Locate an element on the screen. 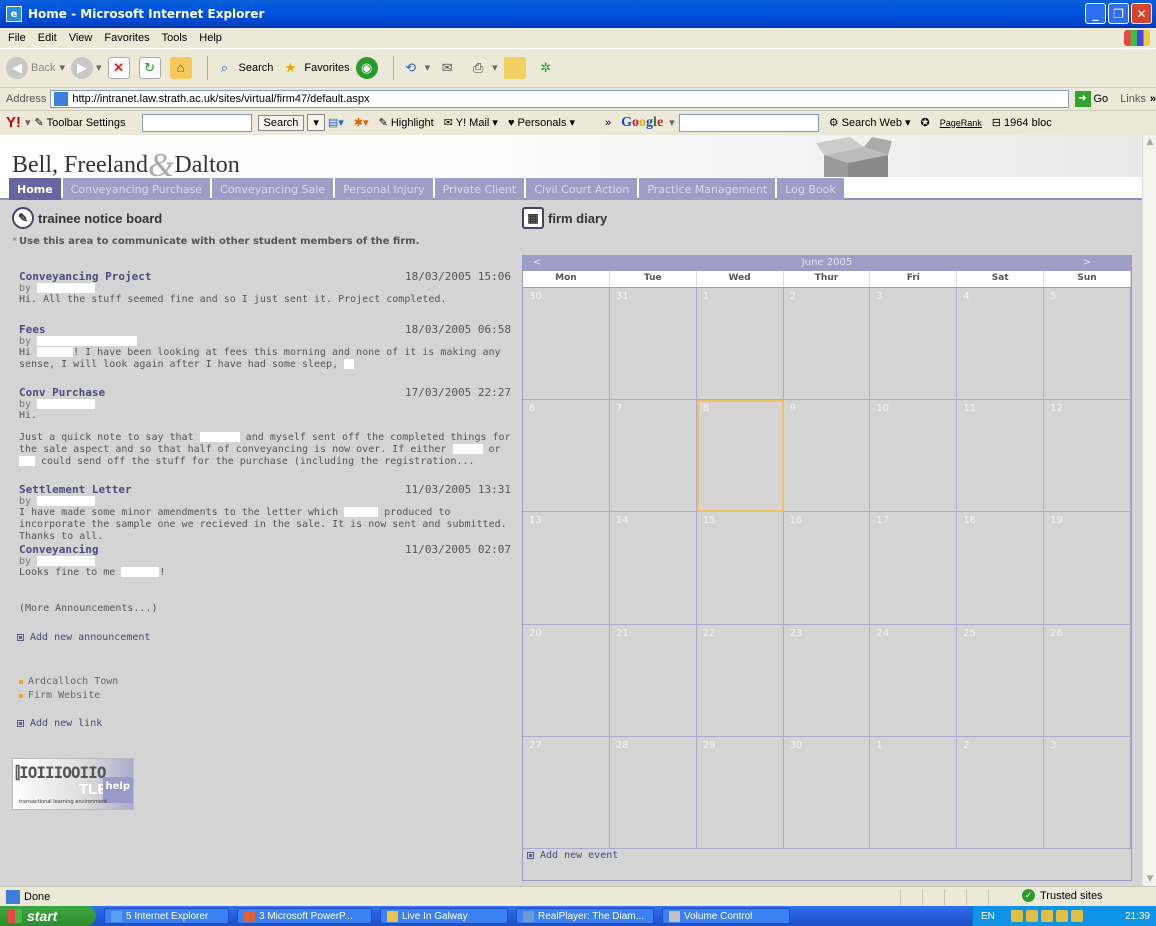 The width and height of the screenshot is (1156, 926). tab-practice-management: Practice Management is located at coordinates (707, 189).